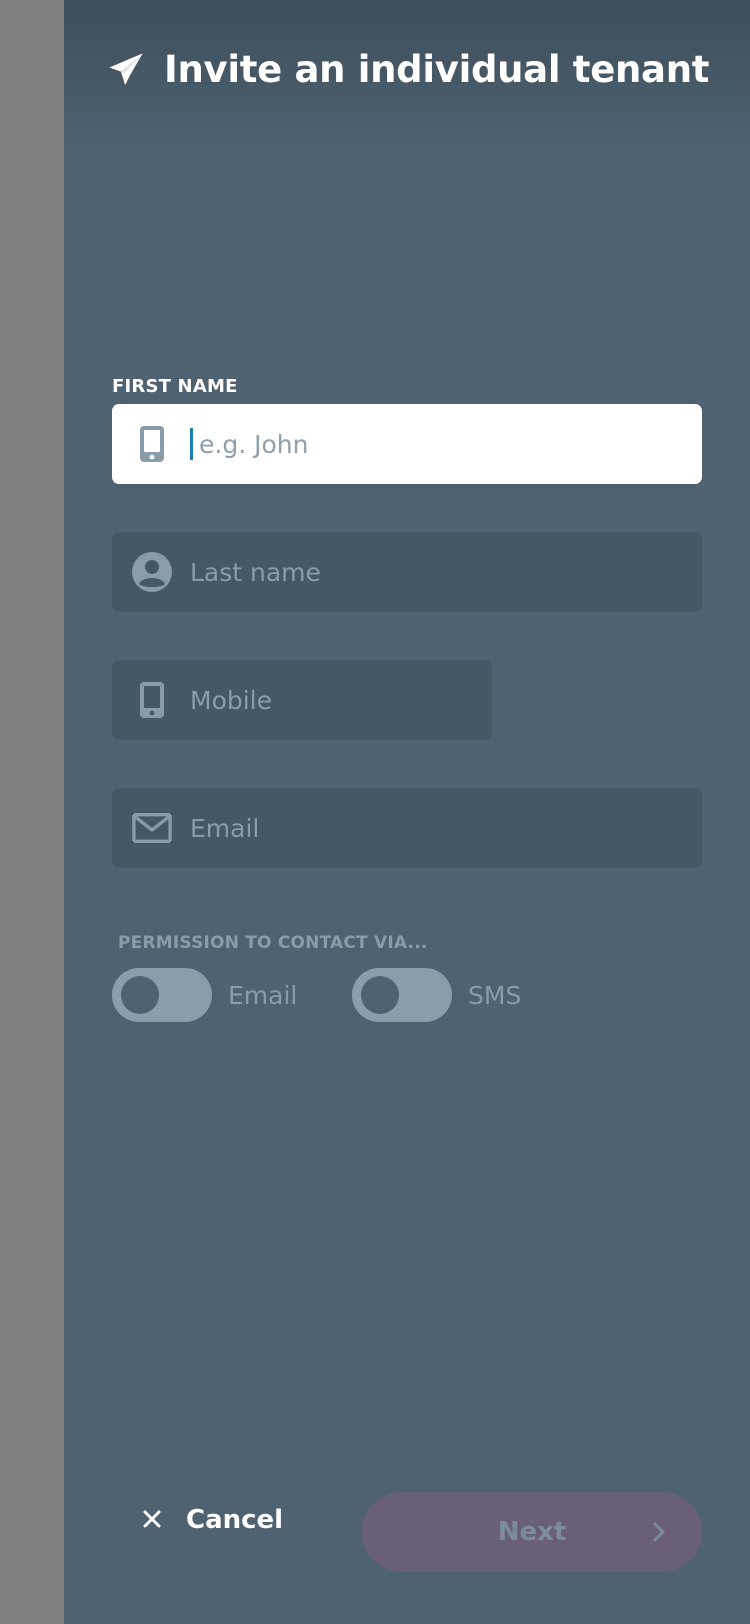 This screenshot has width=750, height=1624. I want to click on first-name-field, so click(407, 444).